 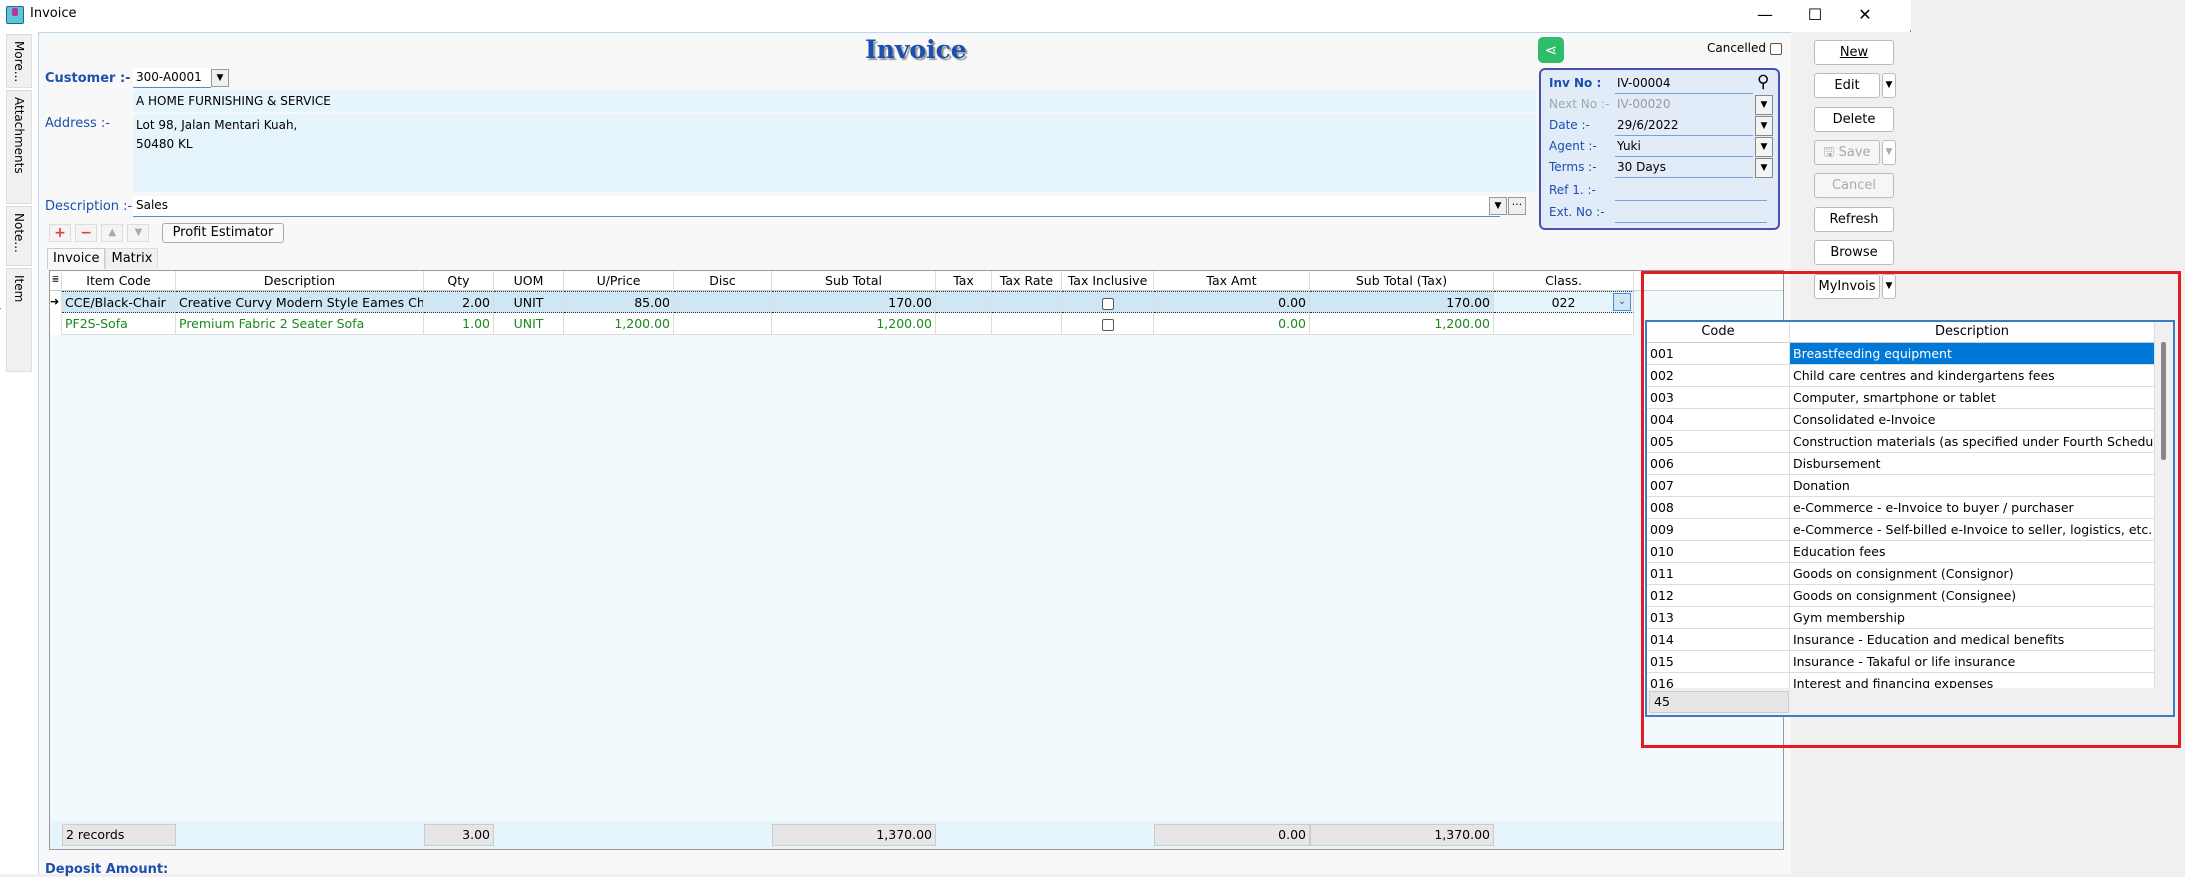 I want to click on dropdown-item-code: 007, so click(x=1718, y=486).